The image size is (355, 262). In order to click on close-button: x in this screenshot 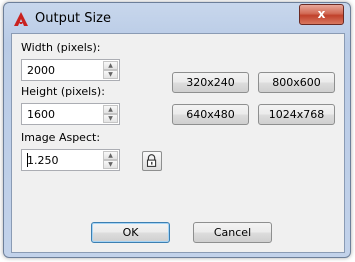, I will do `click(321, 14)`.